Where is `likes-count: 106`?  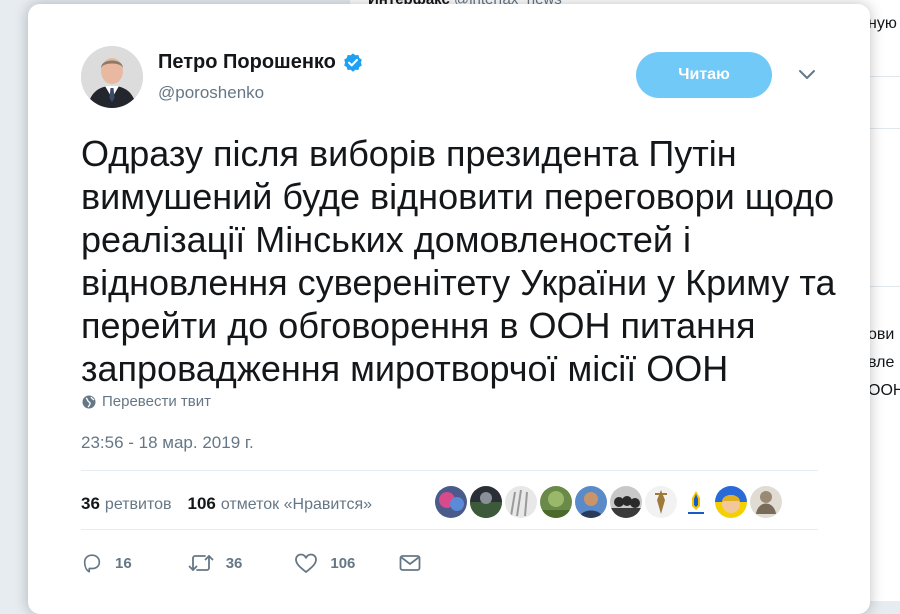
likes-count: 106 is located at coordinates (201, 503).